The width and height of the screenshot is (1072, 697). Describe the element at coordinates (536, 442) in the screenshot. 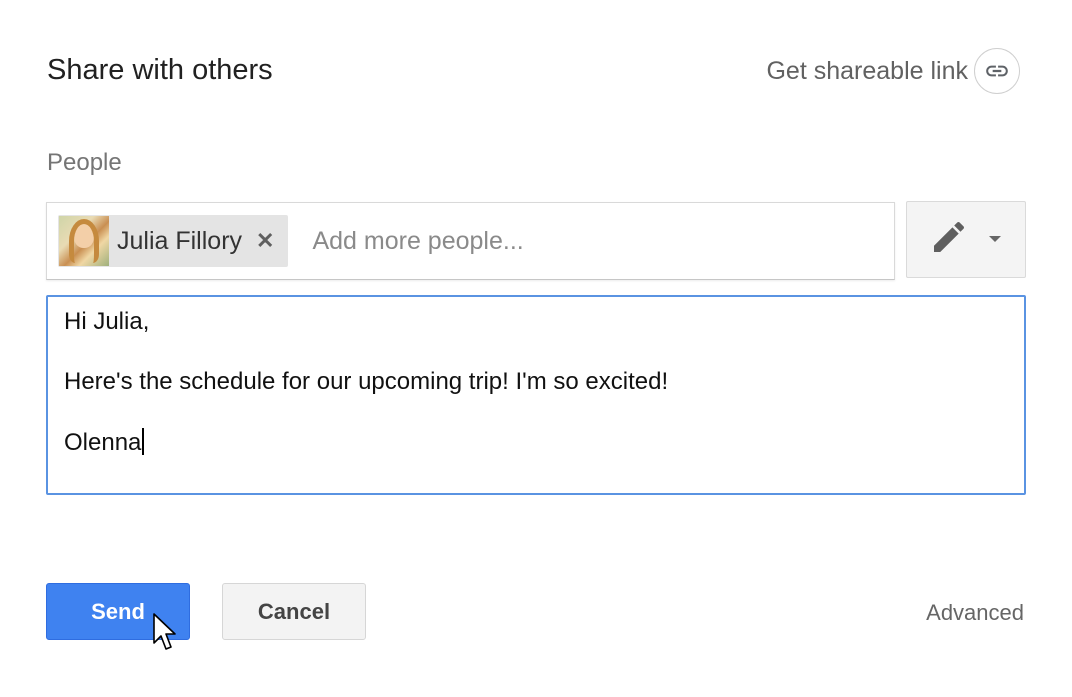

I see `message-line-last: Olenna` at that location.